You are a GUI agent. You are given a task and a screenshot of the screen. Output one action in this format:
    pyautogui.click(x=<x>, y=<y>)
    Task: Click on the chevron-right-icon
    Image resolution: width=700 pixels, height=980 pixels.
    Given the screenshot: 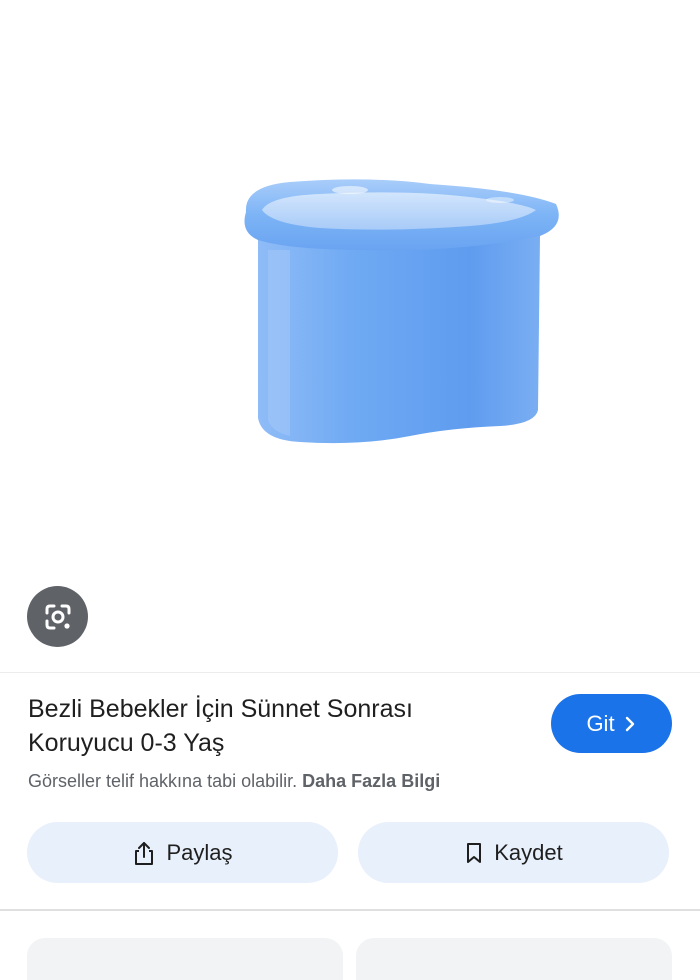 What is the action you would take?
    pyautogui.click(x=629, y=723)
    